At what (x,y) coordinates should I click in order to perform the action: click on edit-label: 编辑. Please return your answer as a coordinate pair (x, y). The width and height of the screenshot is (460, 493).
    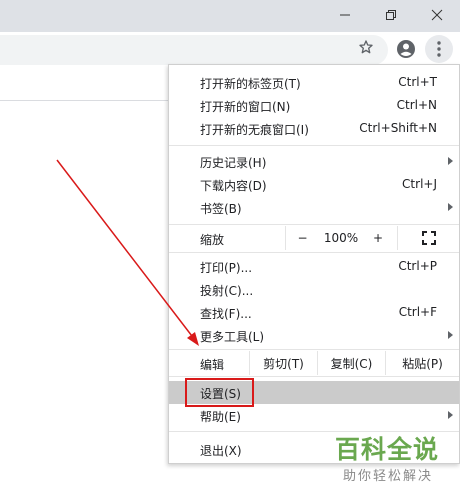
    Looking at the image, I should click on (212, 365).